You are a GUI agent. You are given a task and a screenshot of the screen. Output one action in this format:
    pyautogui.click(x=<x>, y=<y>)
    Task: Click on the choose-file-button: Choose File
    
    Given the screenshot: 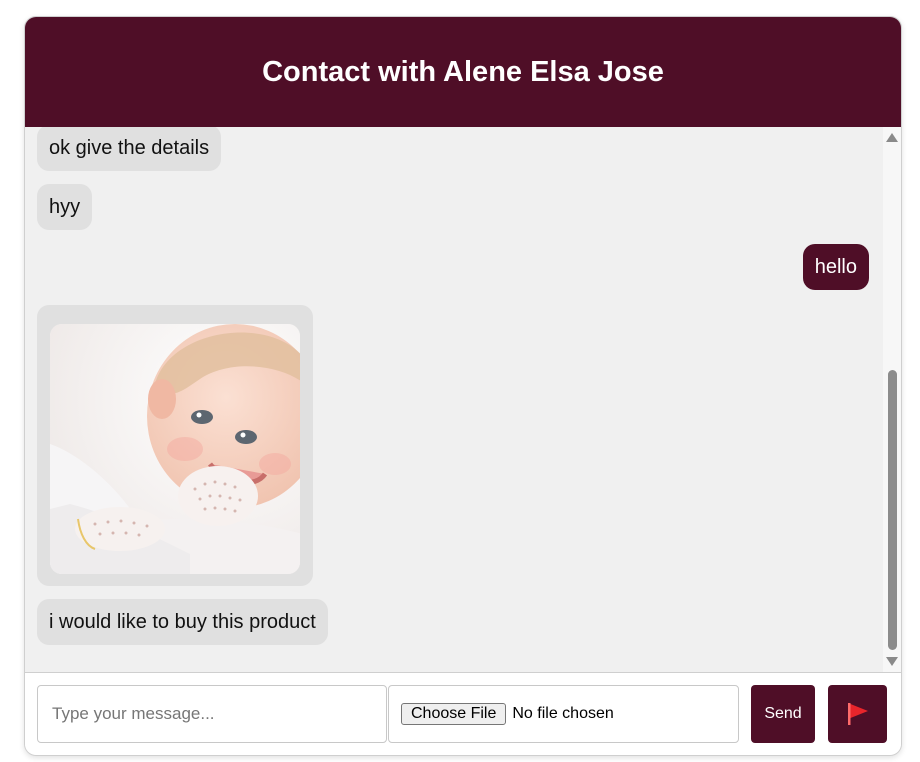 What is the action you would take?
    pyautogui.click(x=454, y=714)
    